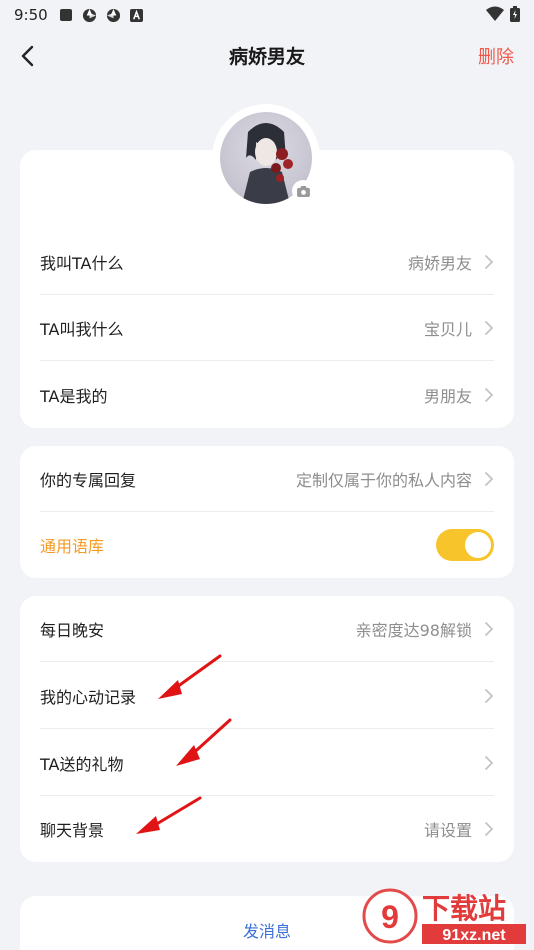 This screenshot has height=950, width=534. Describe the element at coordinates (72, 830) in the screenshot. I see `row-label: 聊天背景` at that location.